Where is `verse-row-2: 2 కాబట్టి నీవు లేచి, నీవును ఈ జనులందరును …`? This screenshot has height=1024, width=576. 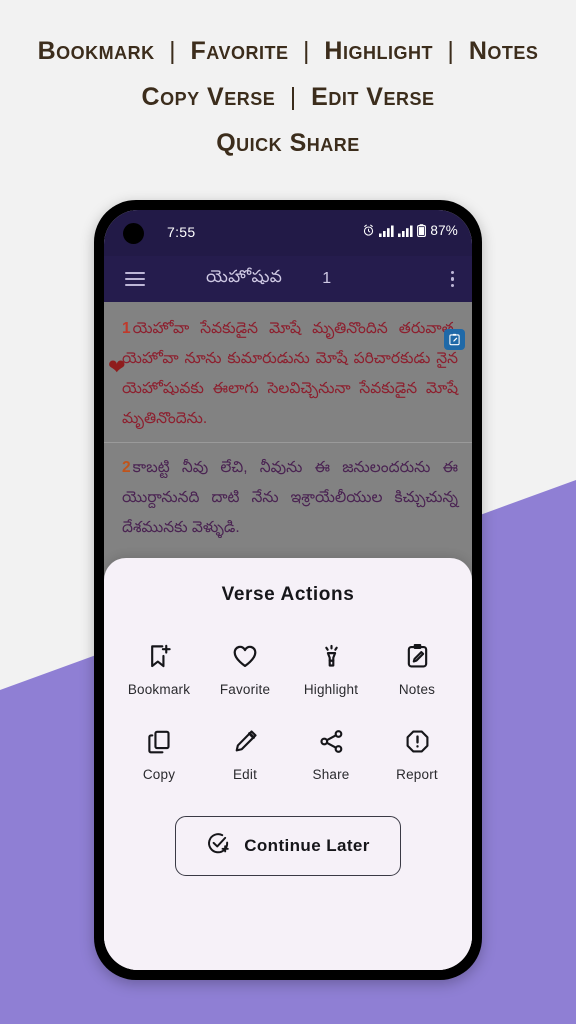
verse-row-2: 2 కాబట్టి నీవు లేచి, నీవును ఈ జనులందరును … is located at coordinates (288, 496).